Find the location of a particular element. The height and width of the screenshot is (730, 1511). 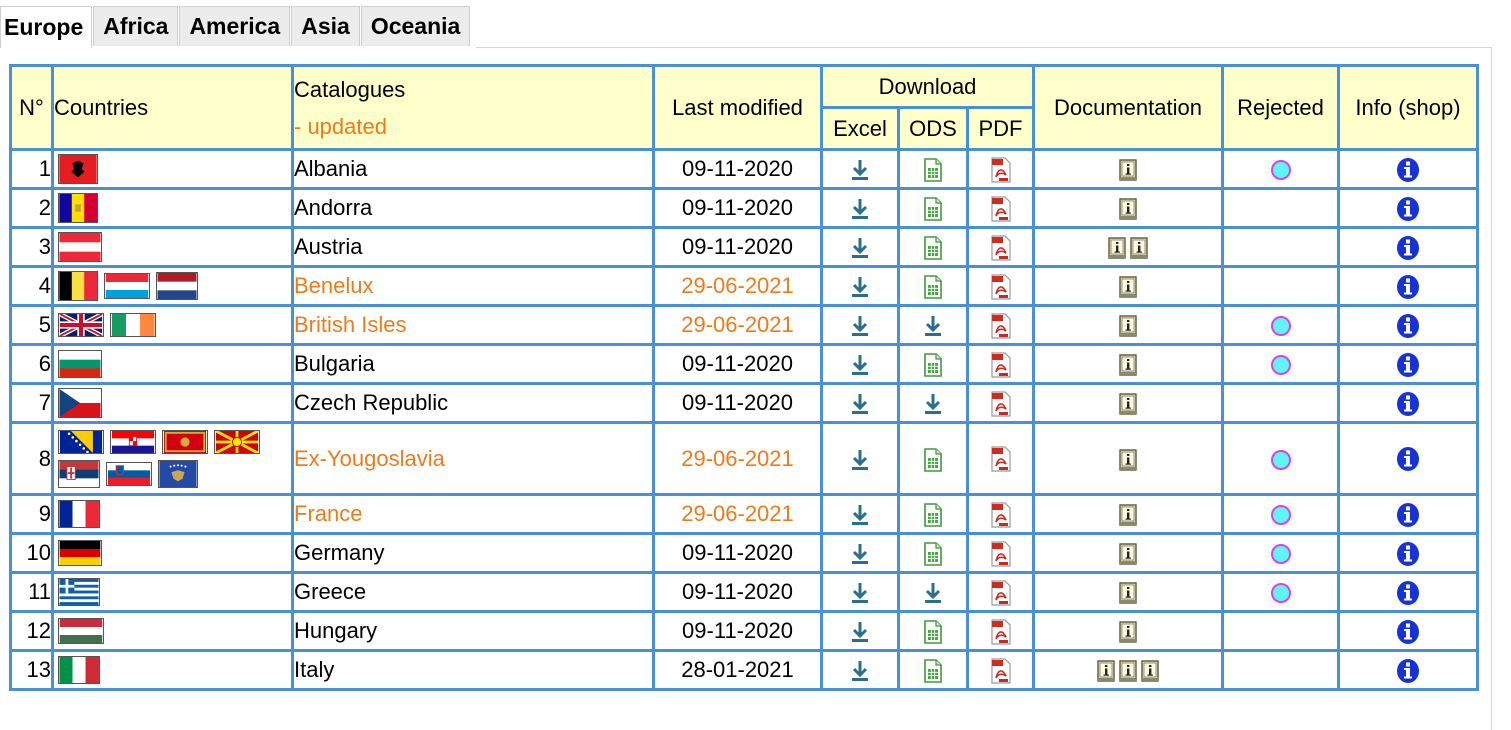

tab-oceania: Oceania is located at coordinates (415, 26).